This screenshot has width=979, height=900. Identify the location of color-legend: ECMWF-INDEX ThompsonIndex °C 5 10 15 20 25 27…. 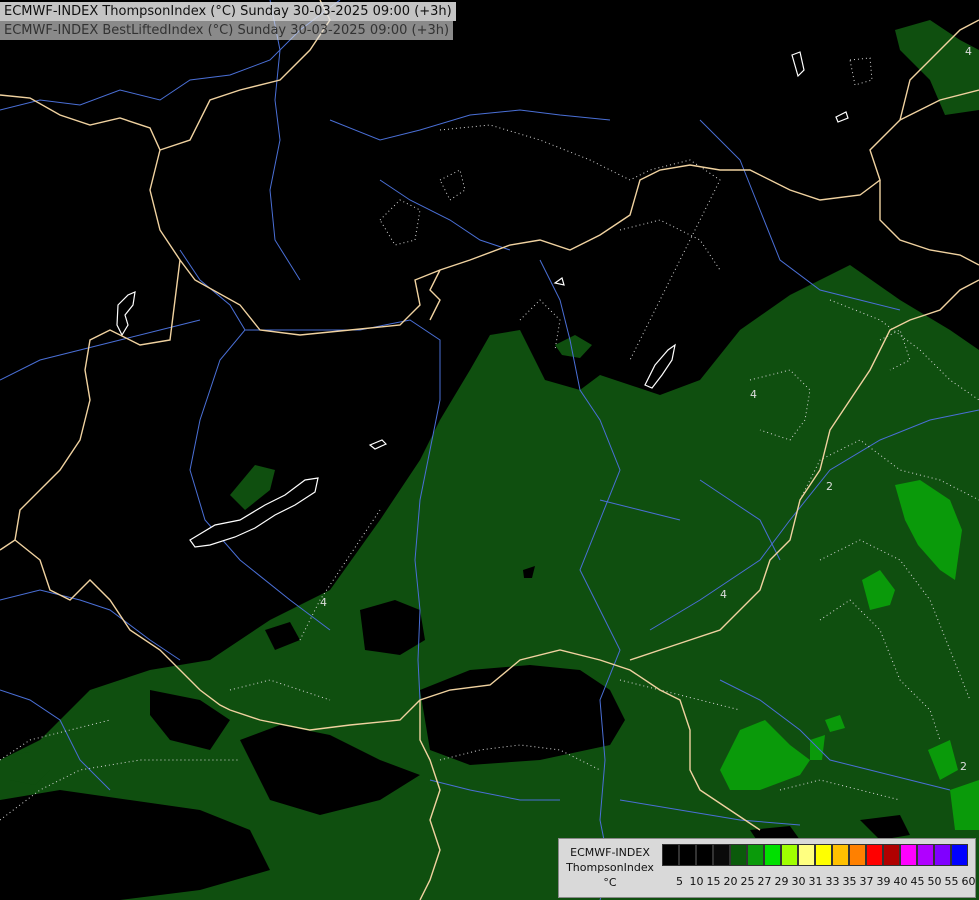
(767, 868).